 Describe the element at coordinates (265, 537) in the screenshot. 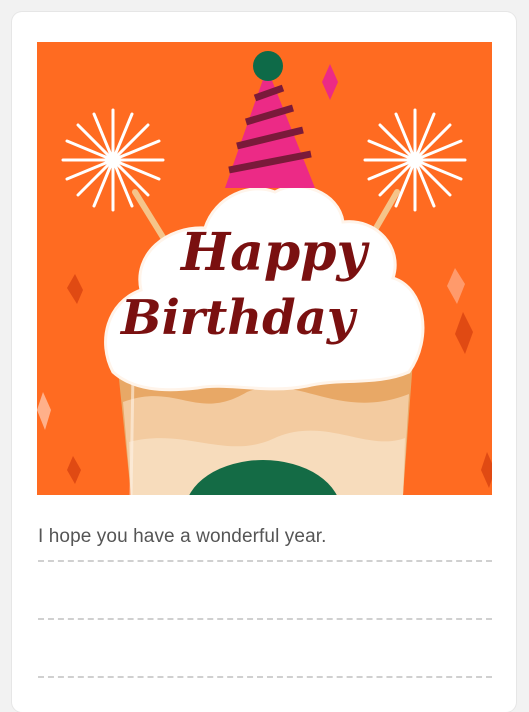

I see `card-message: I hope you have a wonderful year.` at that location.